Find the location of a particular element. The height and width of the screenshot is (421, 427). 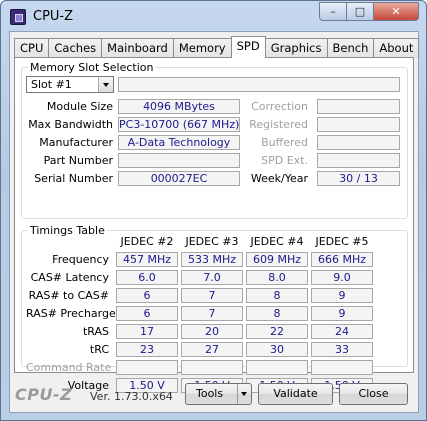

timing-row-label: tRAS is located at coordinates (95, 331).